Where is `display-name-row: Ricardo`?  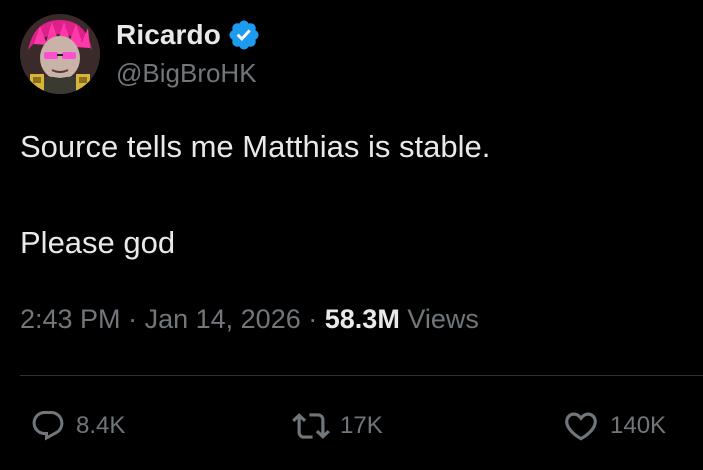 display-name-row: Ricardo is located at coordinates (188, 35).